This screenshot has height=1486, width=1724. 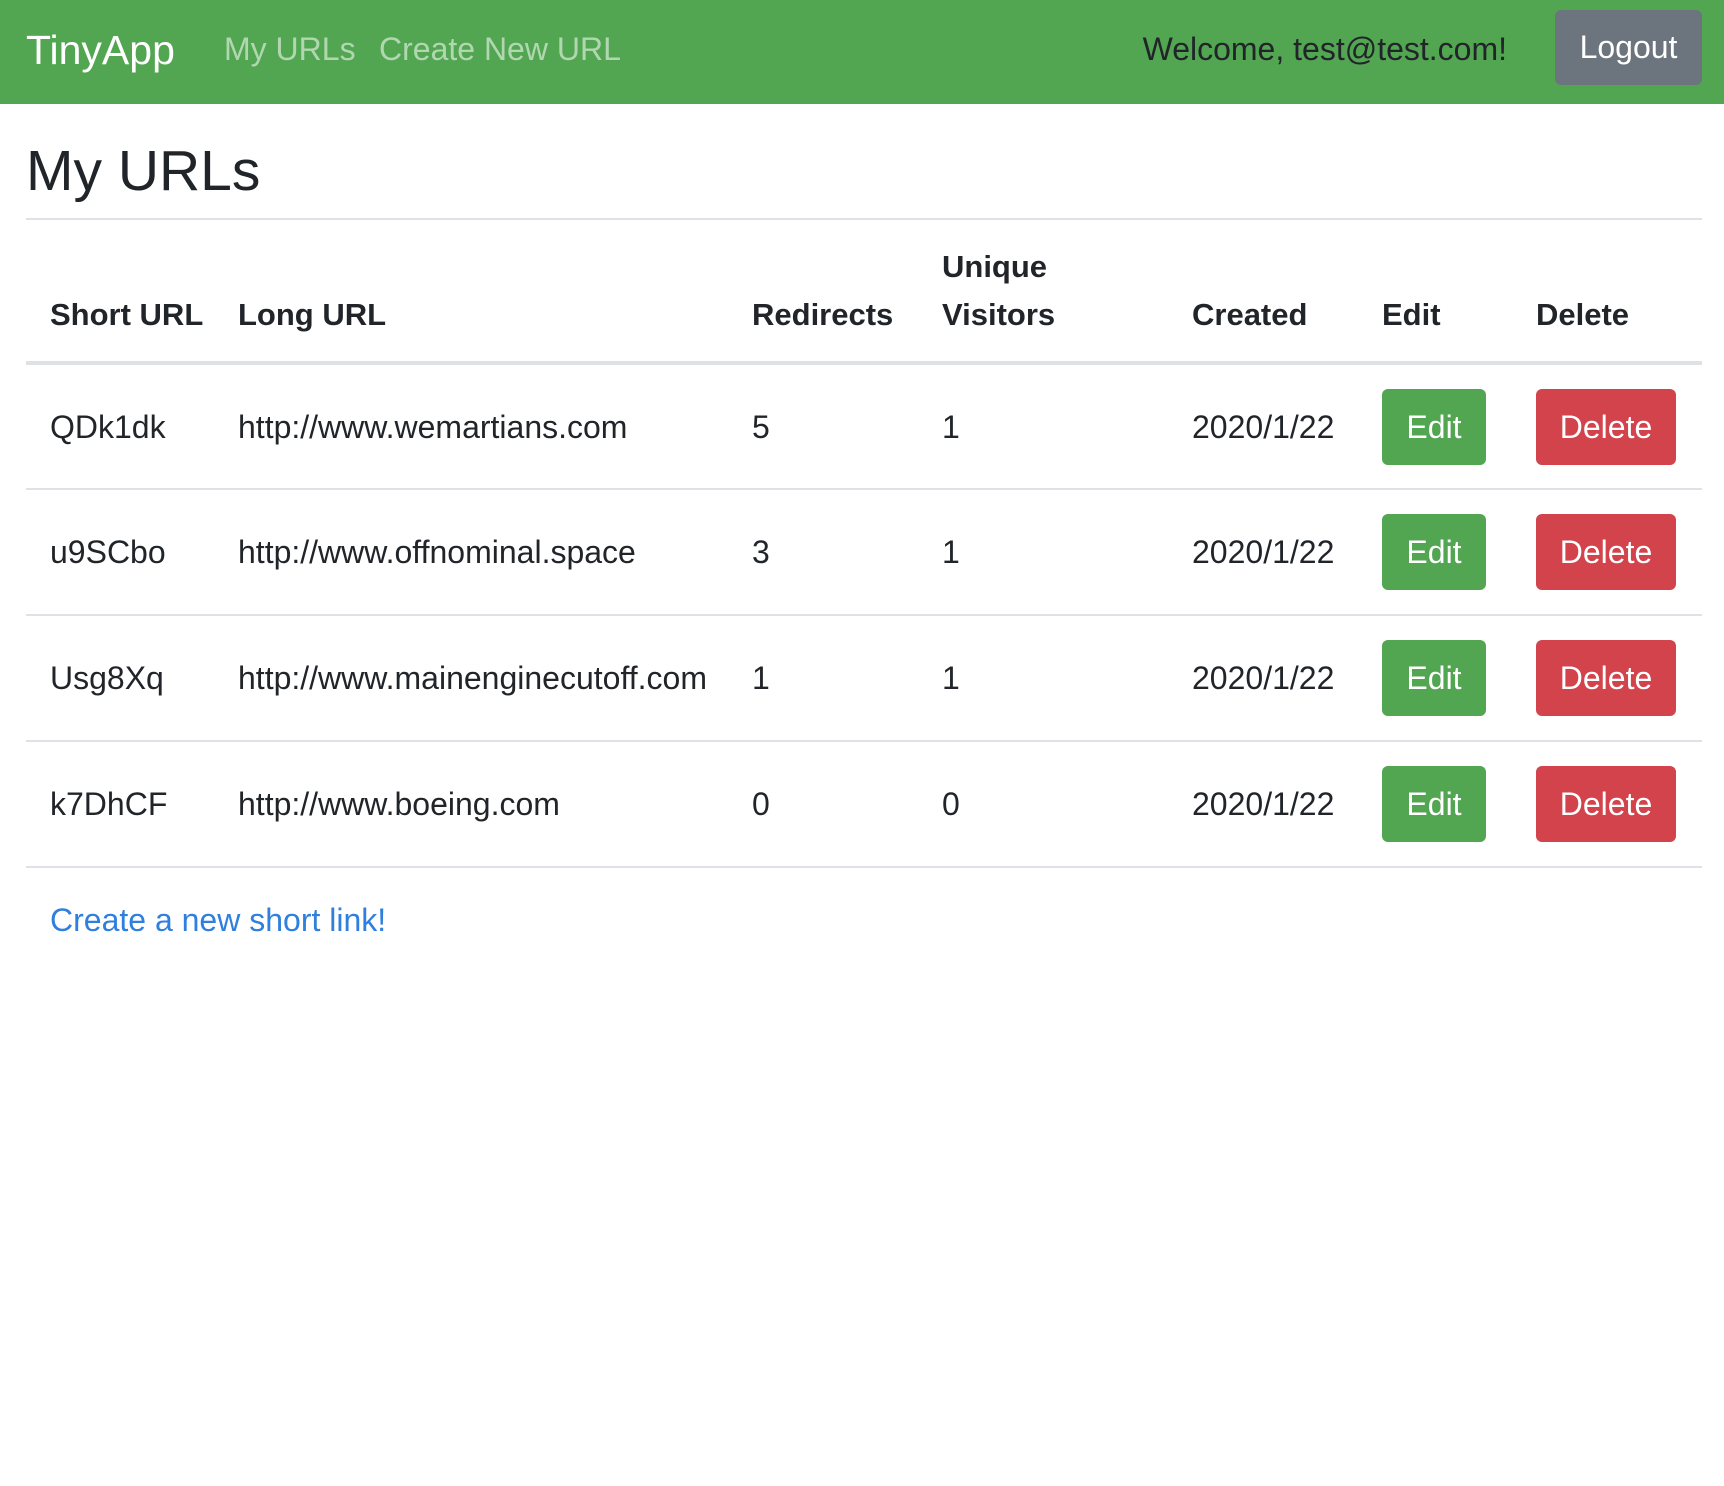 I want to click on redirects-cell: 5, so click(x=823, y=426).